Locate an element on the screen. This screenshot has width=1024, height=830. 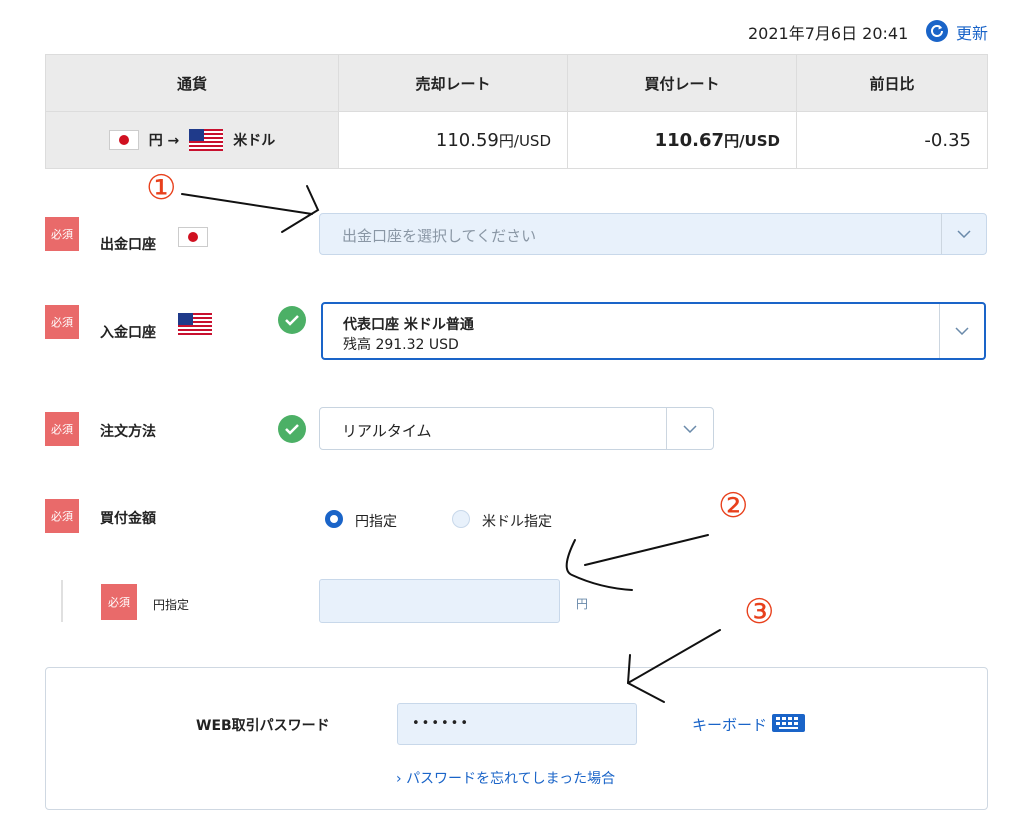
timestamp: 2021年7月6日 20:41 is located at coordinates (828, 33).